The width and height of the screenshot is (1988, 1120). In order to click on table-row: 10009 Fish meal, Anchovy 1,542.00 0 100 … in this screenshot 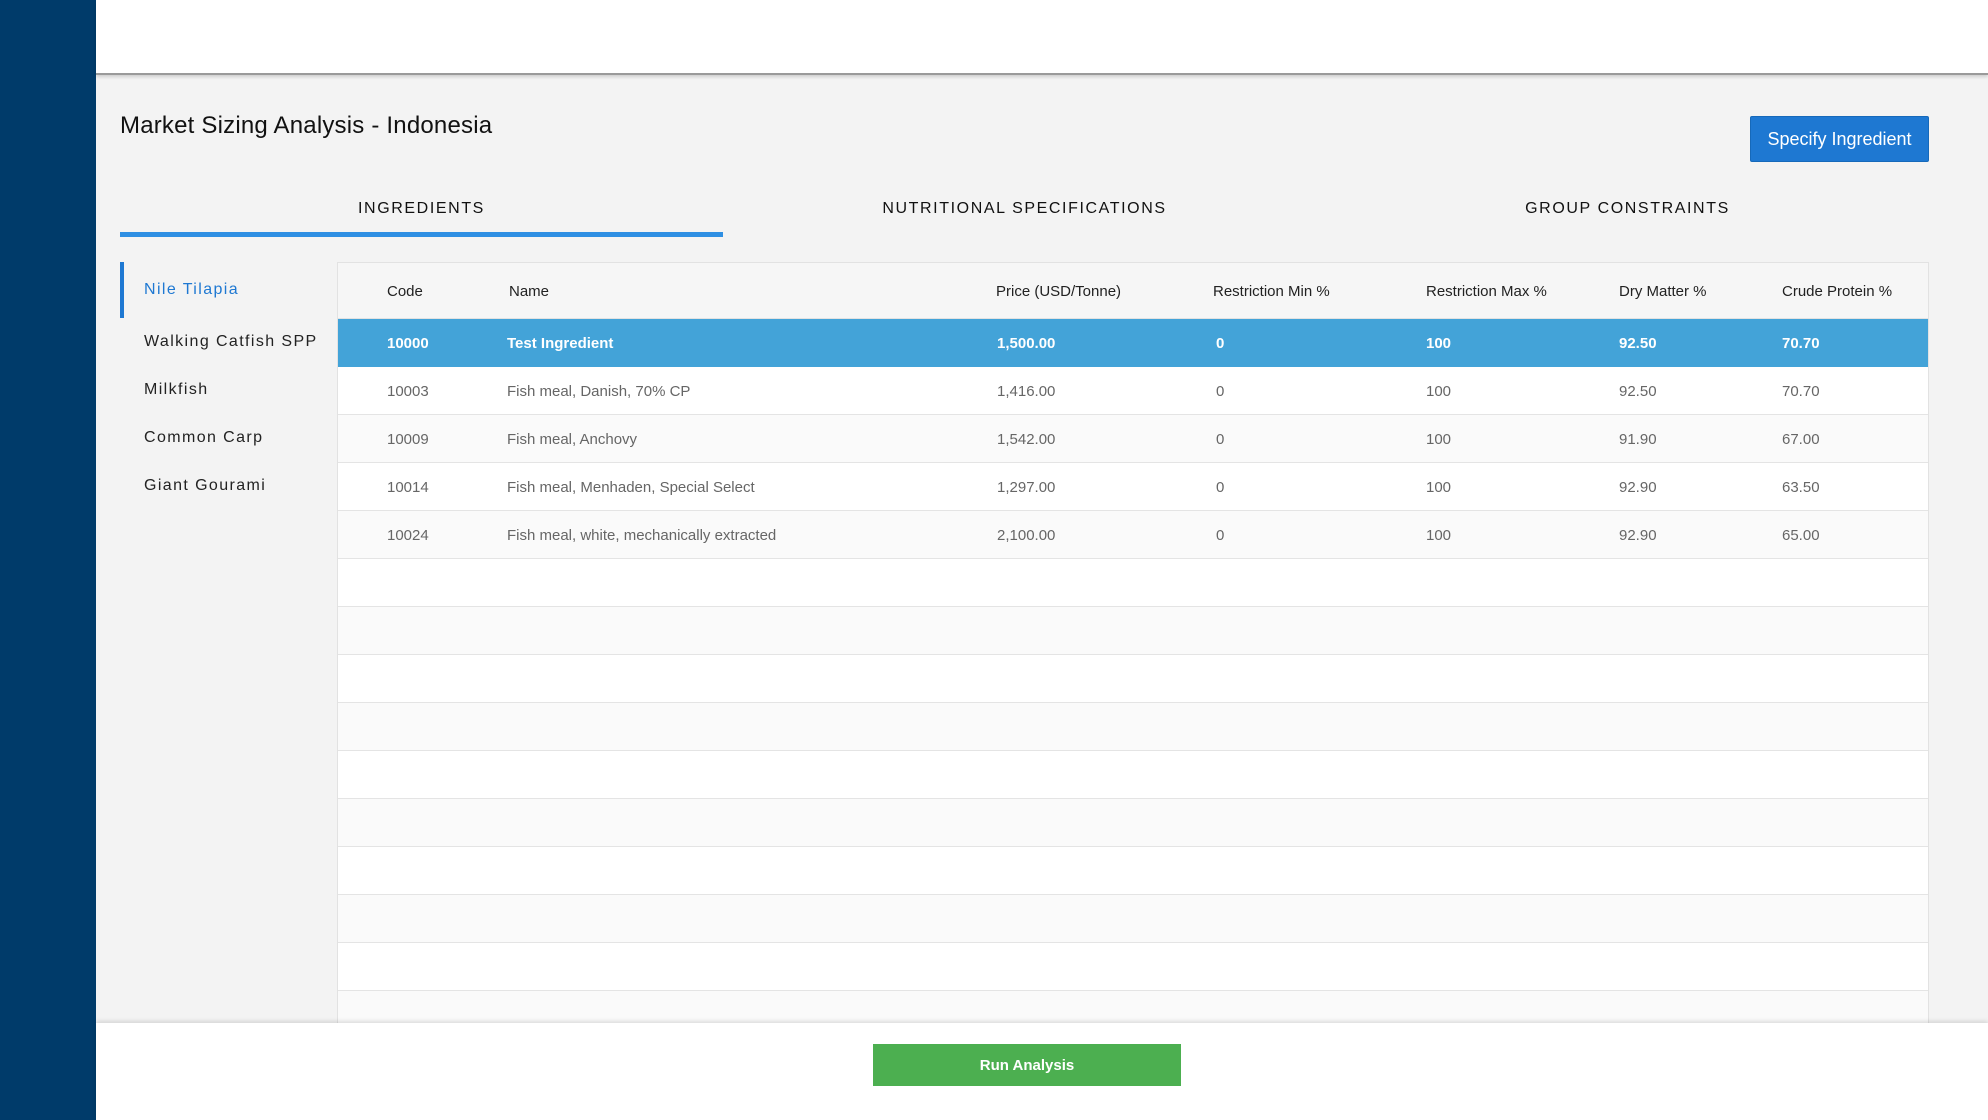, I will do `click(1133, 439)`.